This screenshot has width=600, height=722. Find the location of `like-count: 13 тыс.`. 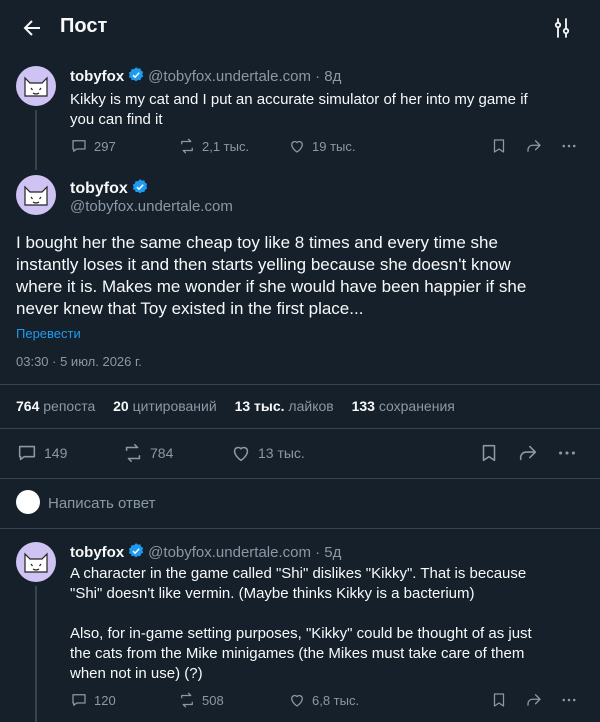

like-count: 13 тыс. is located at coordinates (281, 453).